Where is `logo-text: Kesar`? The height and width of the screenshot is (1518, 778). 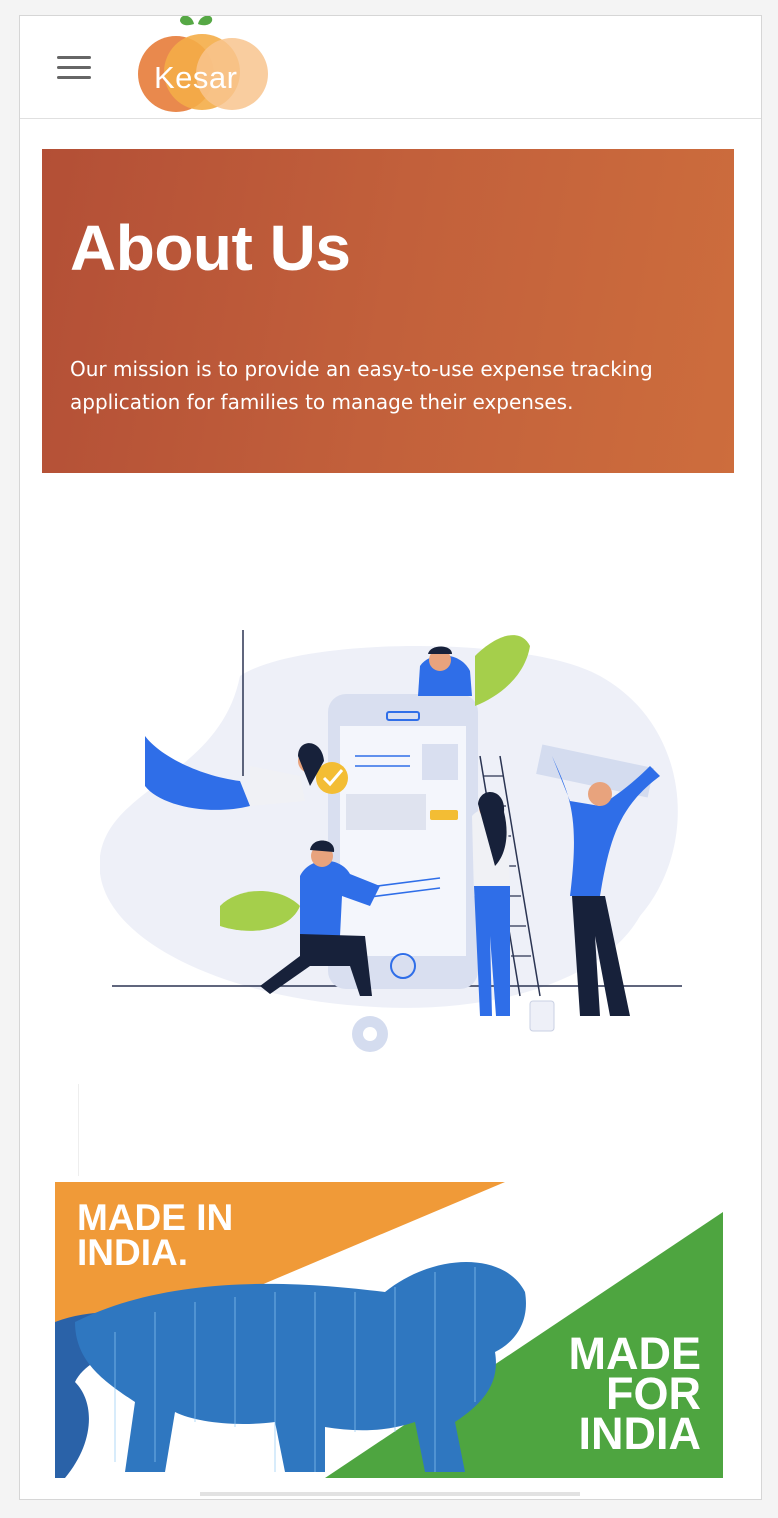 logo-text: Kesar is located at coordinates (196, 77).